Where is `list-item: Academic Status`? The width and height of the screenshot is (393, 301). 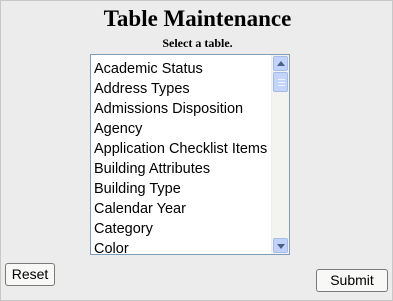 list-item: Academic Status is located at coordinates (183, 69).